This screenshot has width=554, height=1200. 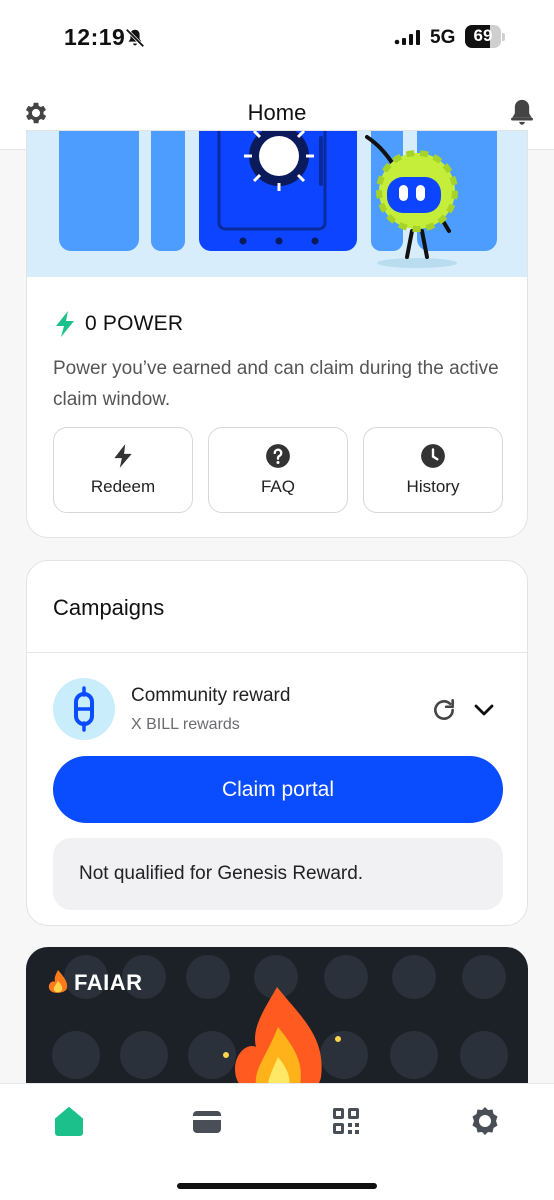 What do you see at coordinates (95, 37) in the screenshot?
I see `status-time: 12:19` at bounding box center [95, 37].